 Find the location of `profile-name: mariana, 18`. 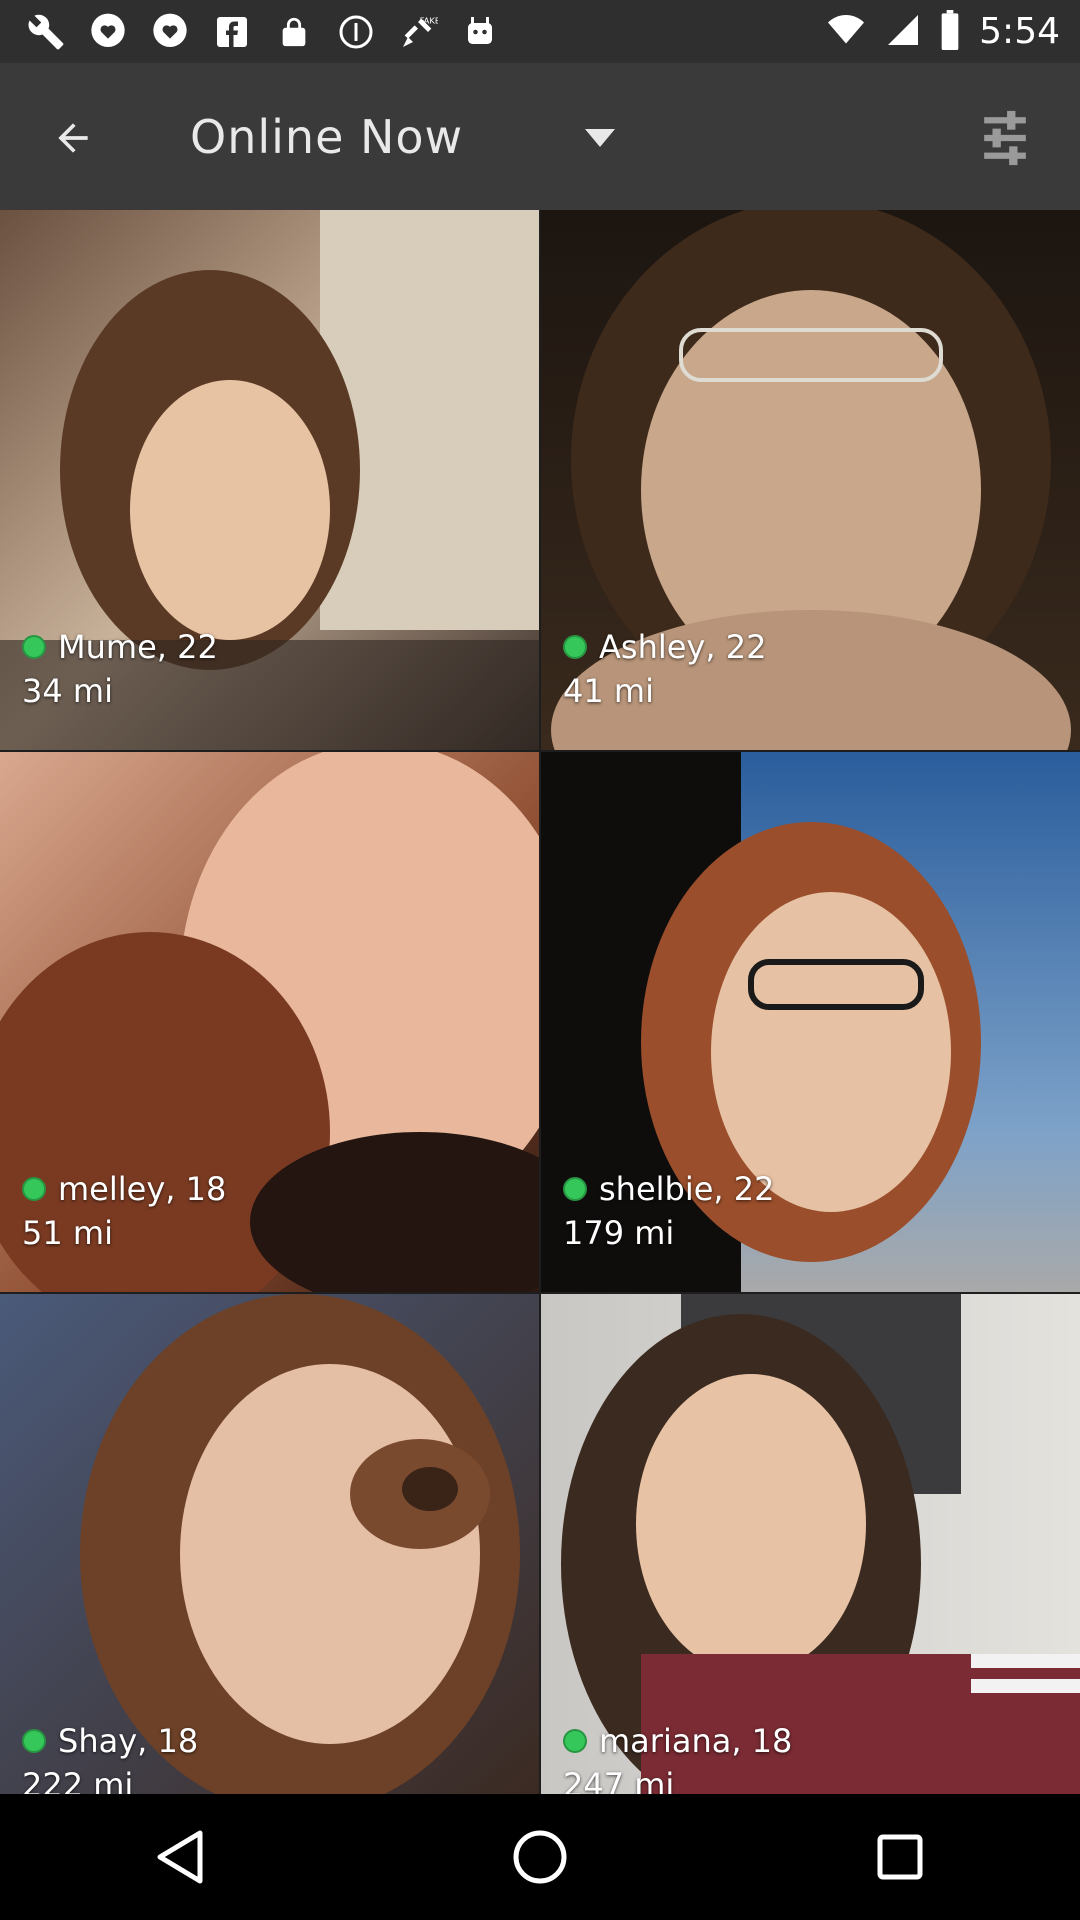

profile-name: mariana, 18 is located at coordinates (696, 1741).